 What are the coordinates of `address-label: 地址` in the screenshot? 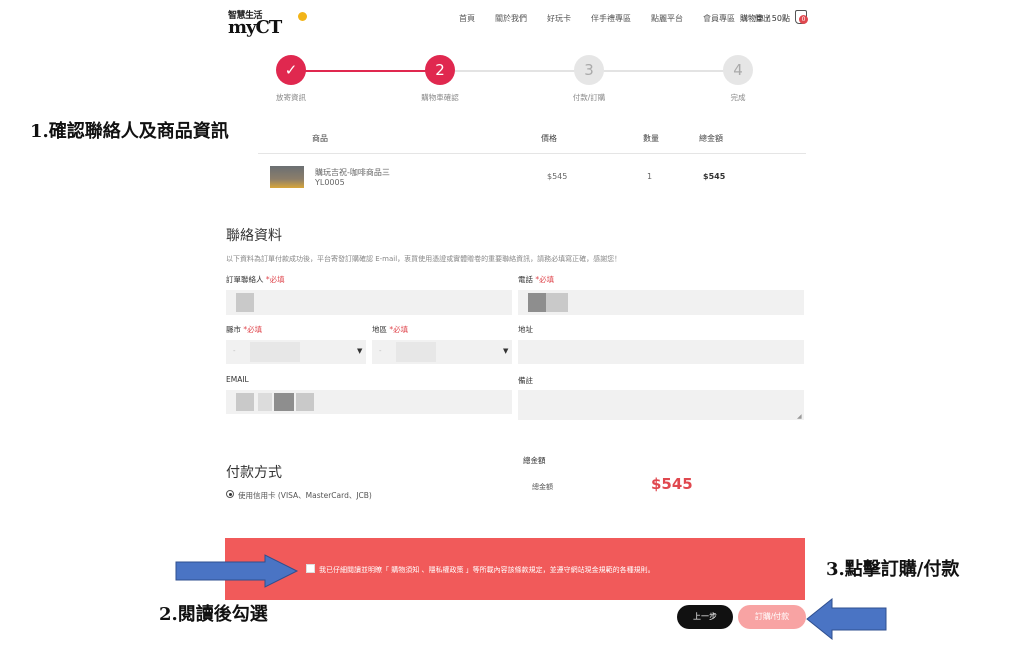 It's located at (525, 329).